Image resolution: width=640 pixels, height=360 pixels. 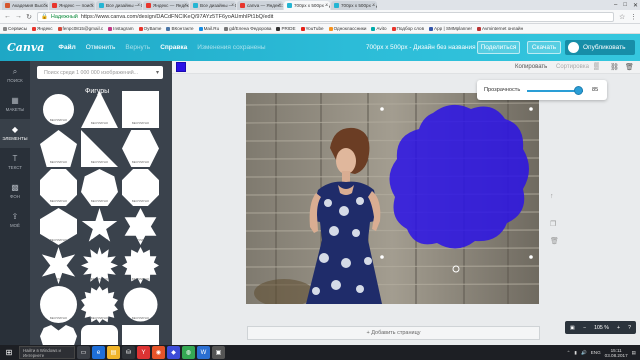 What do you see at coordinates (203, 352) in the screenshot?
I see `word-icon: W` at bounding box center [203, 352].